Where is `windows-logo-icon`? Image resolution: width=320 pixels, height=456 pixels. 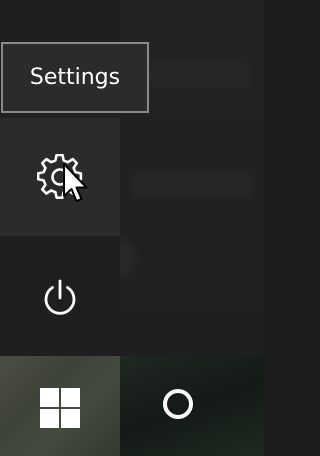
windows-logo-icon is located at coordinates (60, 408).